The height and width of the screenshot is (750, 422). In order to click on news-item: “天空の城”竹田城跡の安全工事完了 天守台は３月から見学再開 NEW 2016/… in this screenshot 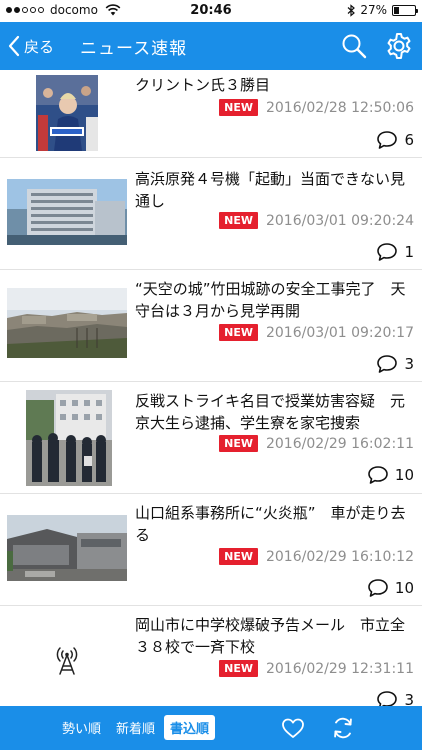, I will do `click(211, 326)`.